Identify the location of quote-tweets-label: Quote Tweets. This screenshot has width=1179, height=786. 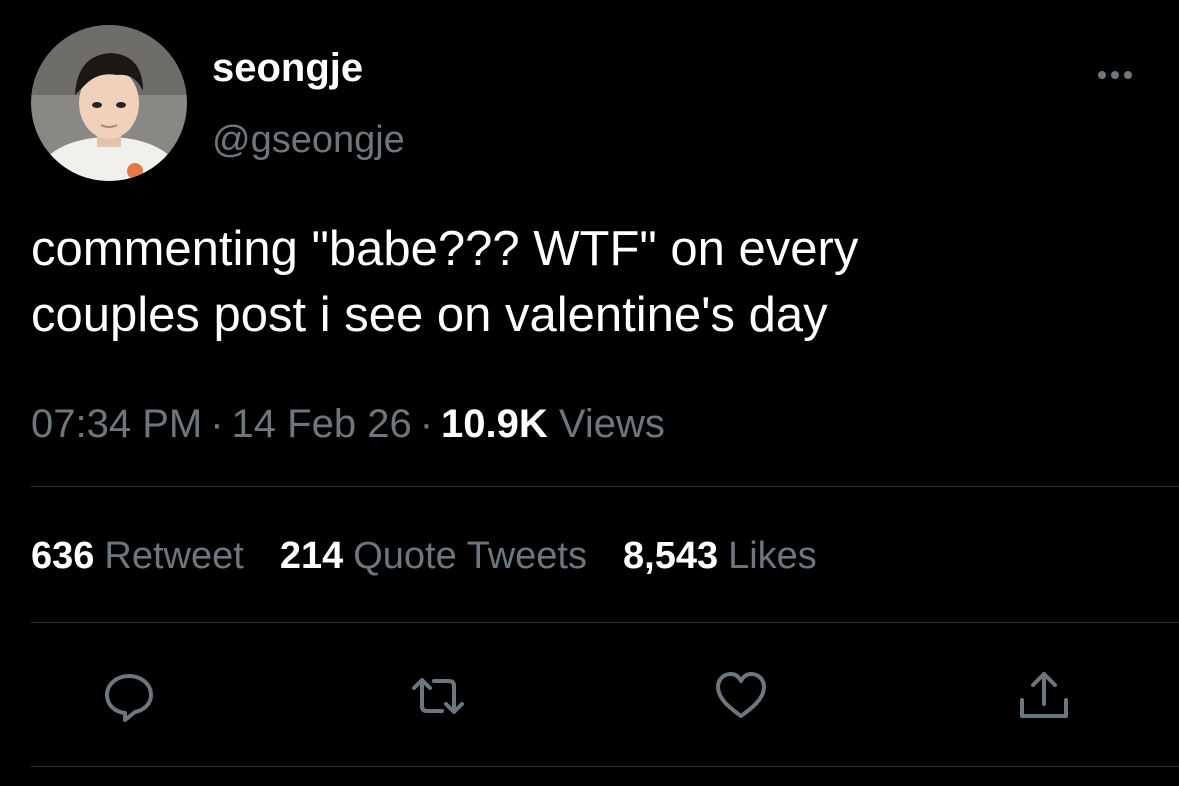
(470, 556).